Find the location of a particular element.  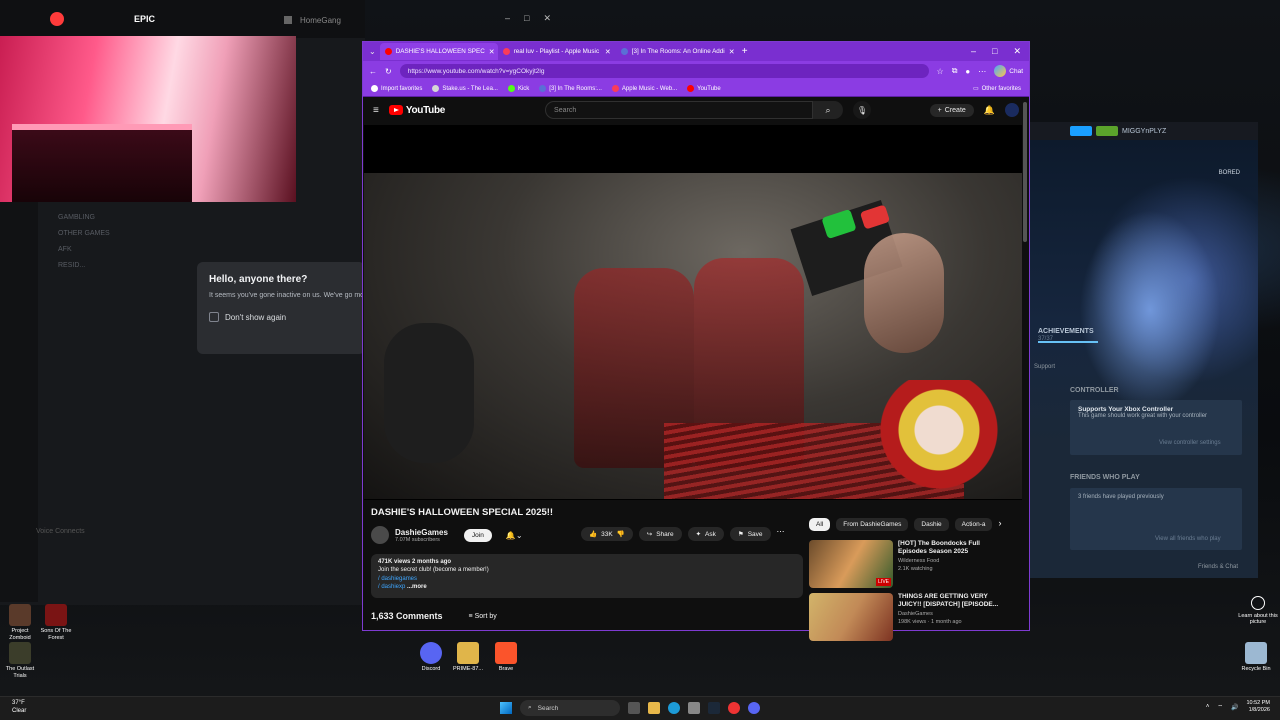

taskbar-search: ⌕ Search is located at coordinates (570, 708).